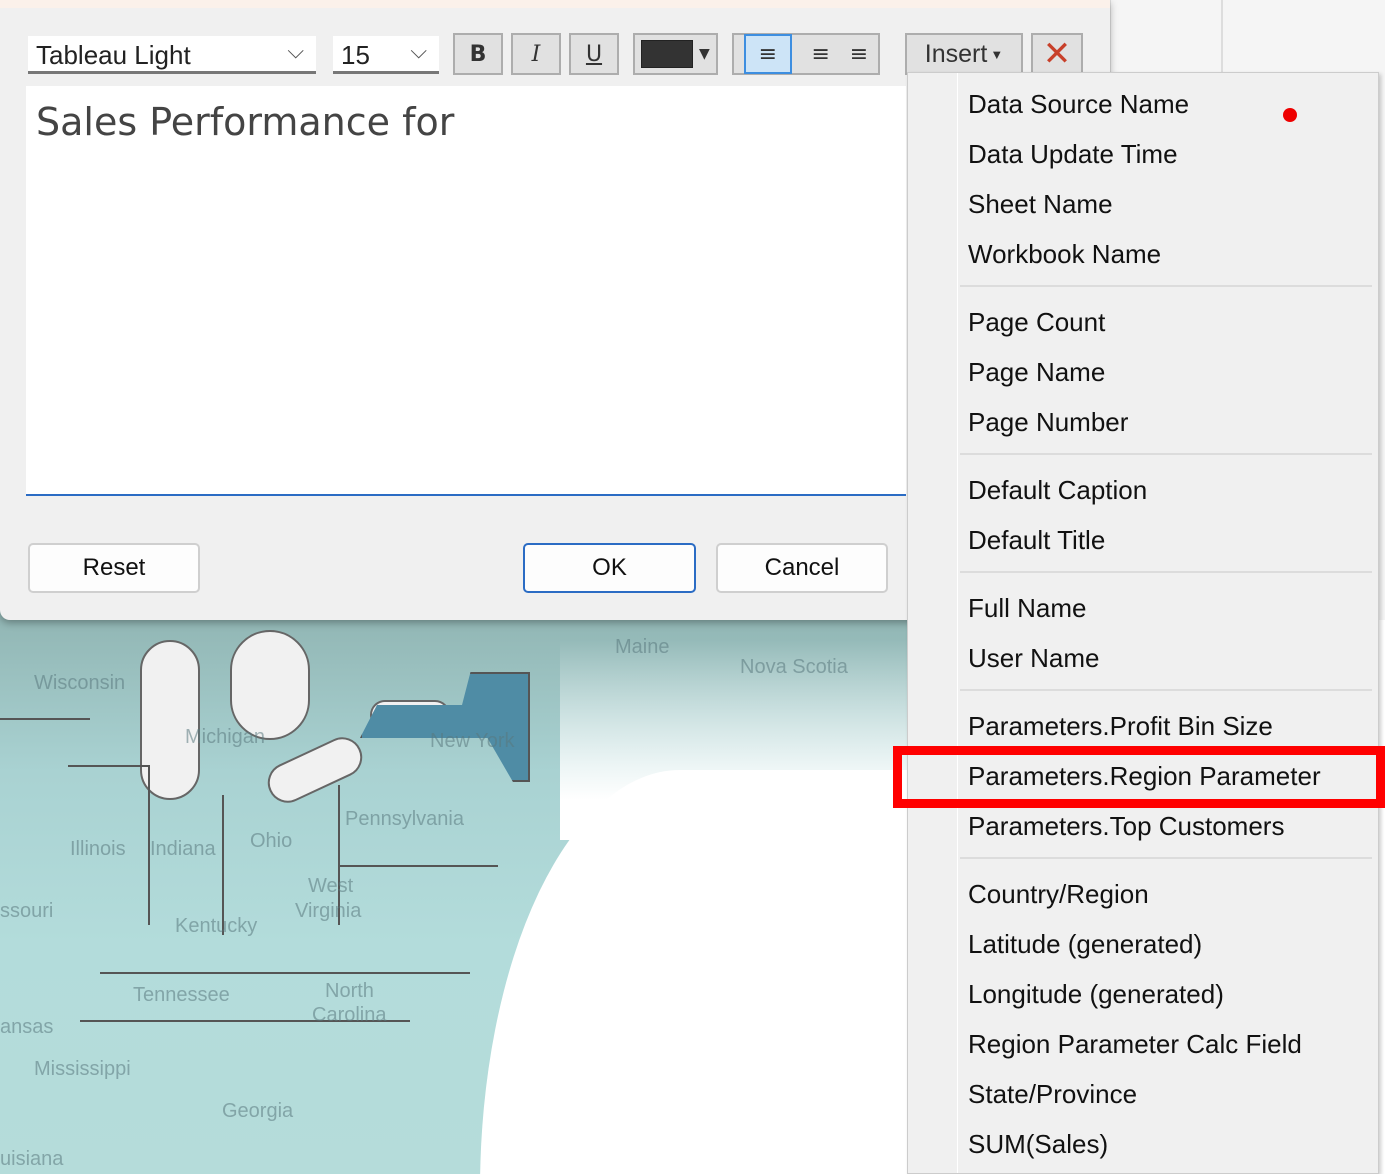  I want to click on map-label: ansas, so click(27, 1027).